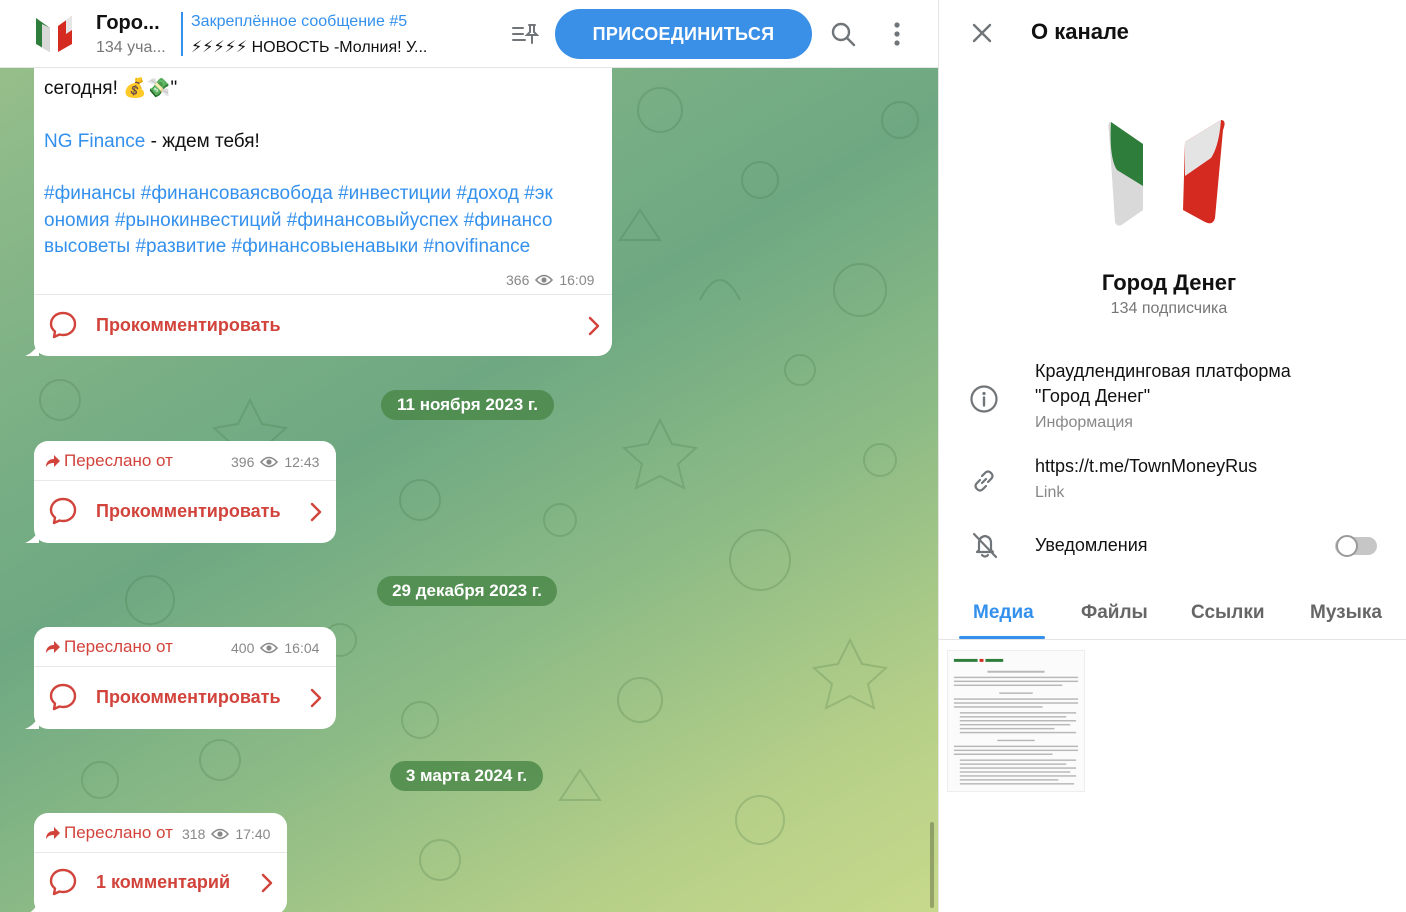  I want to click on view-count: 400, so click(243, 648).